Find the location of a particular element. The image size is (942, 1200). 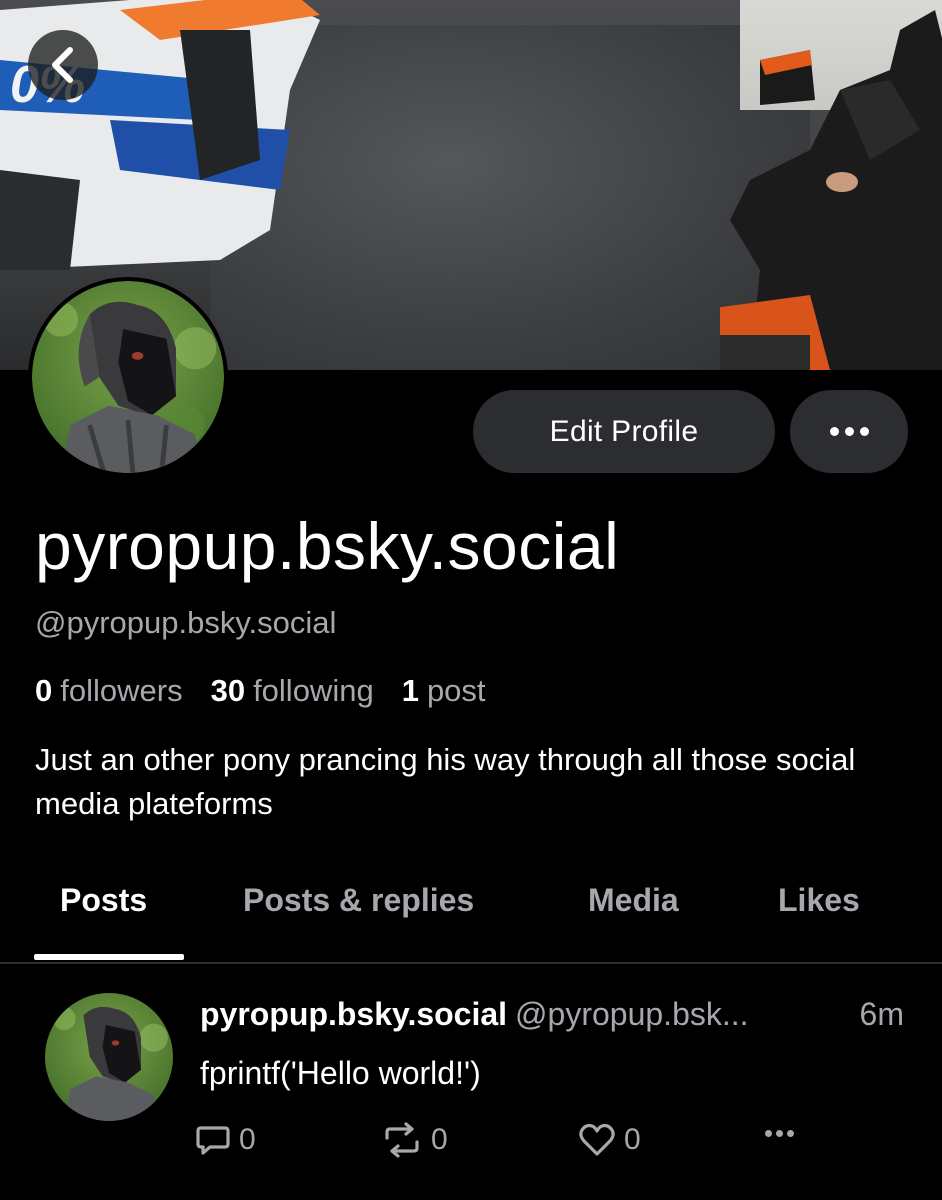

posts-label: post is located at coordinates (456, 690).